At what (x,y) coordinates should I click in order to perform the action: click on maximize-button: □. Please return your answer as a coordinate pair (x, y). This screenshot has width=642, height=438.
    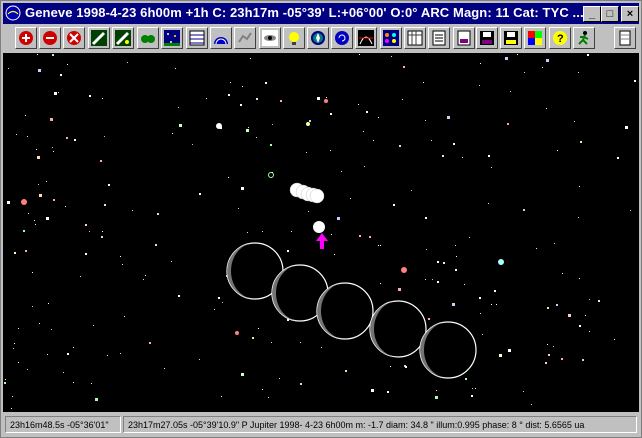
    Looking at the image, I should click on (610, 14).